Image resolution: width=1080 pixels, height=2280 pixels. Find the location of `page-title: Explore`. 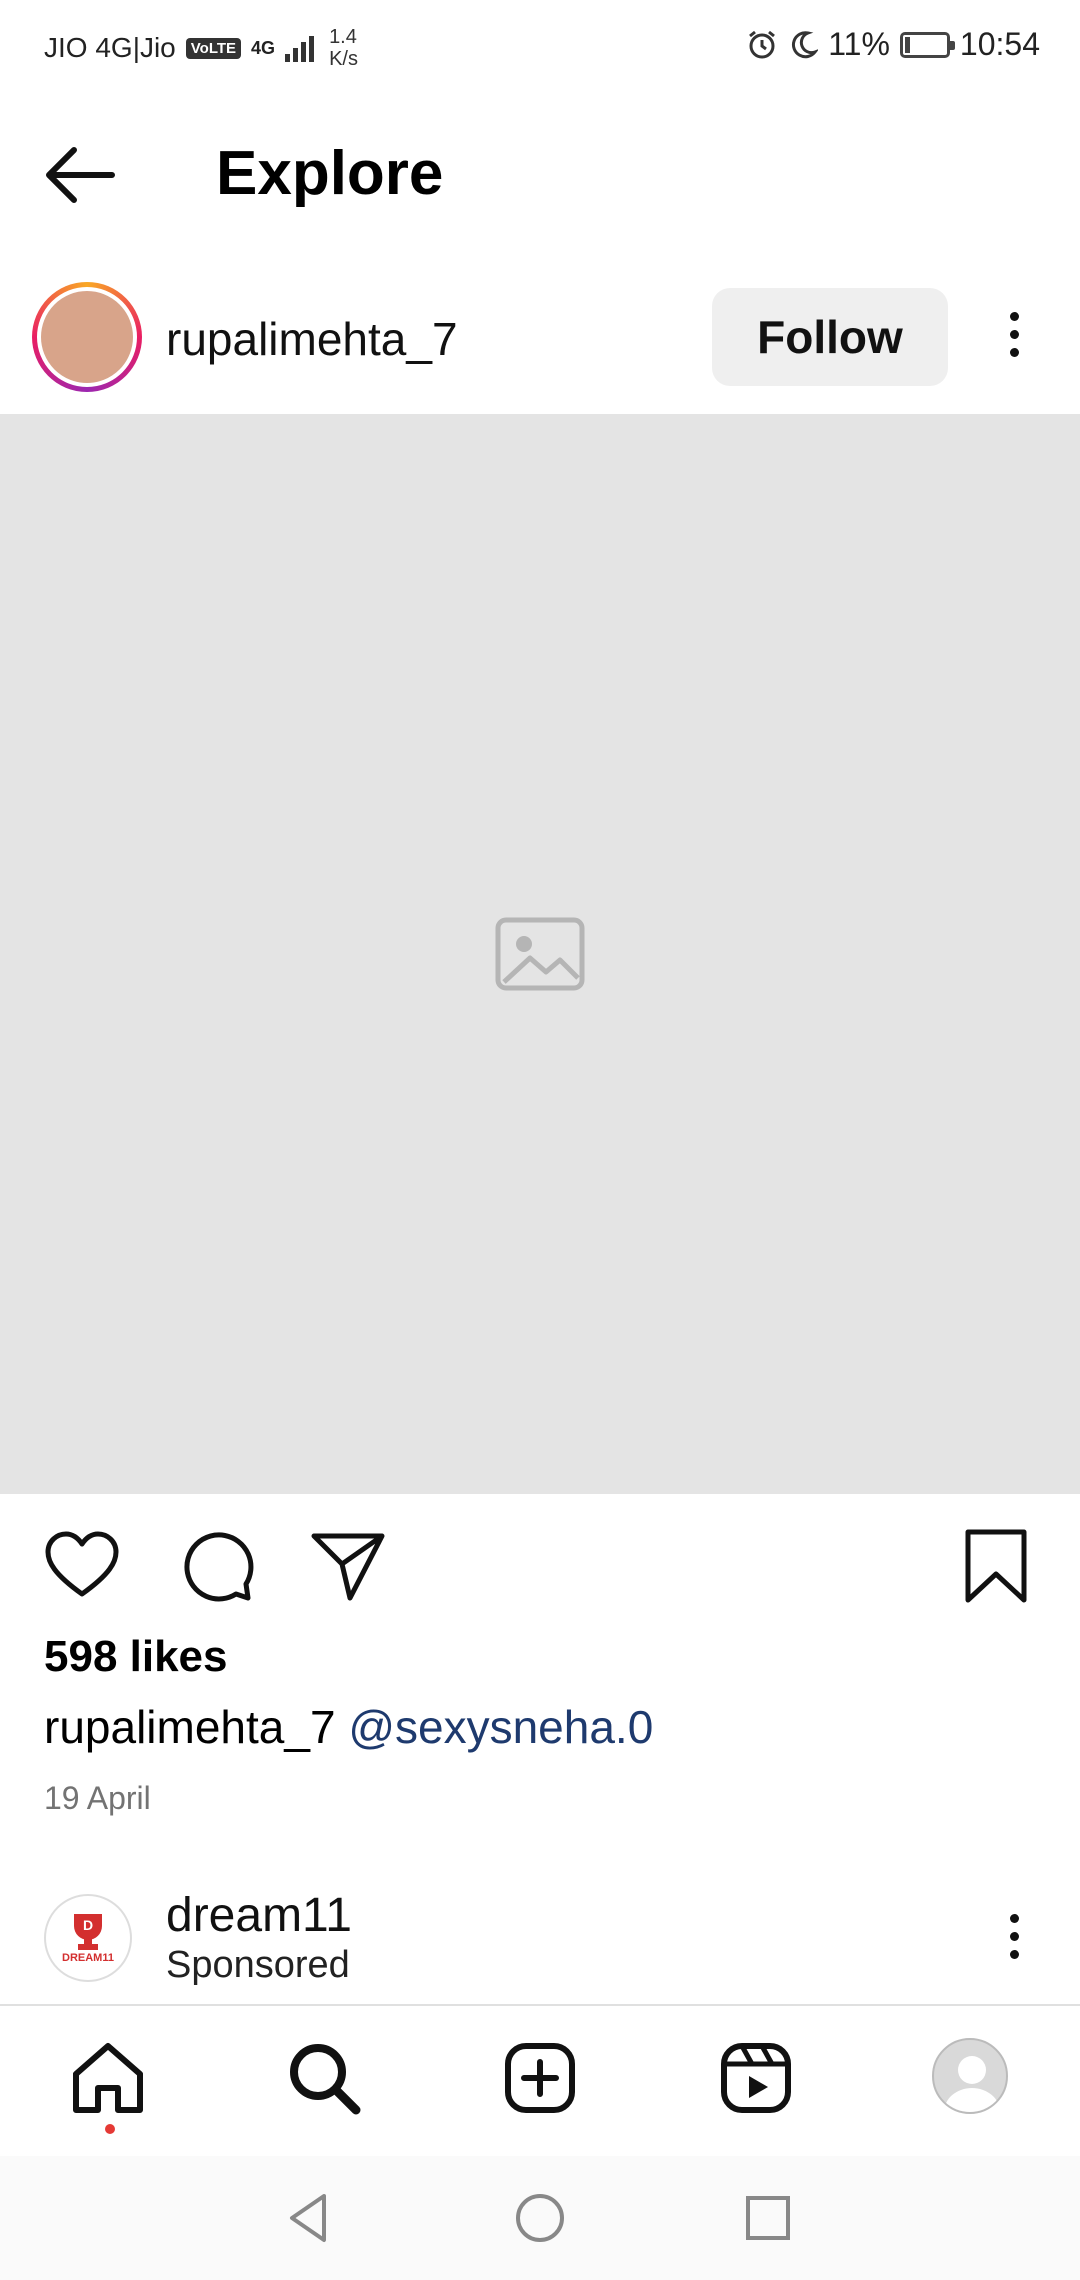

page-title: Explore is located at coordinates (330, 173).